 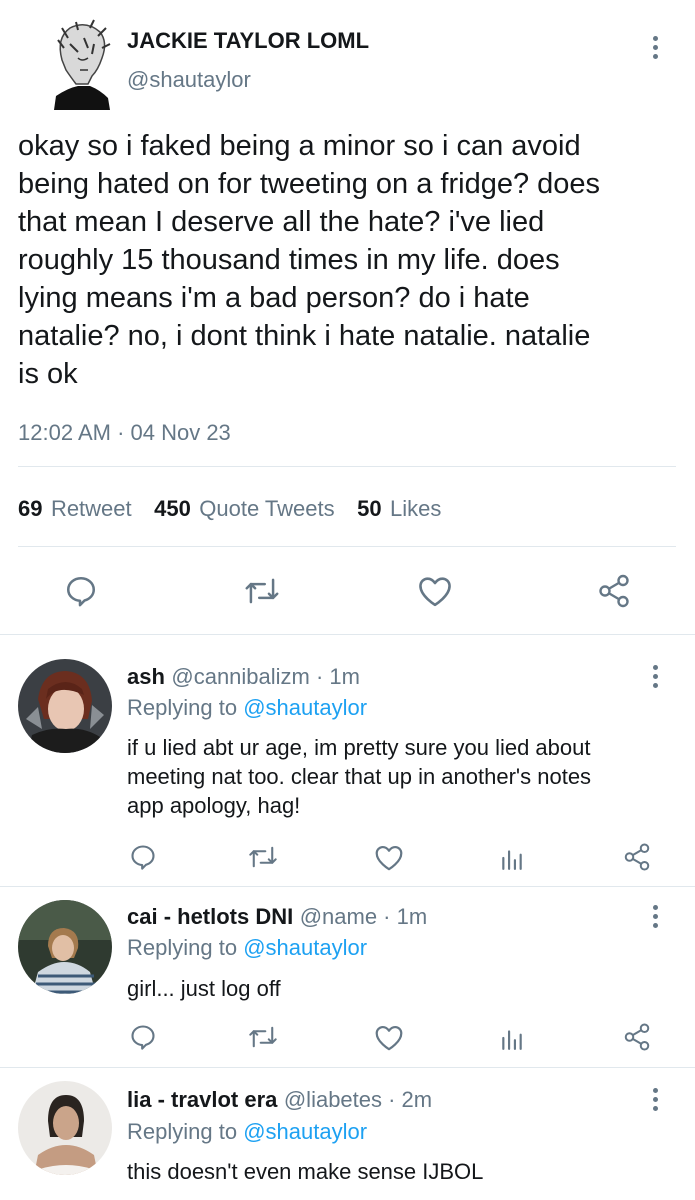 I want to click on retweet-stat: 69 Retweet, so click(x=77, y=508).